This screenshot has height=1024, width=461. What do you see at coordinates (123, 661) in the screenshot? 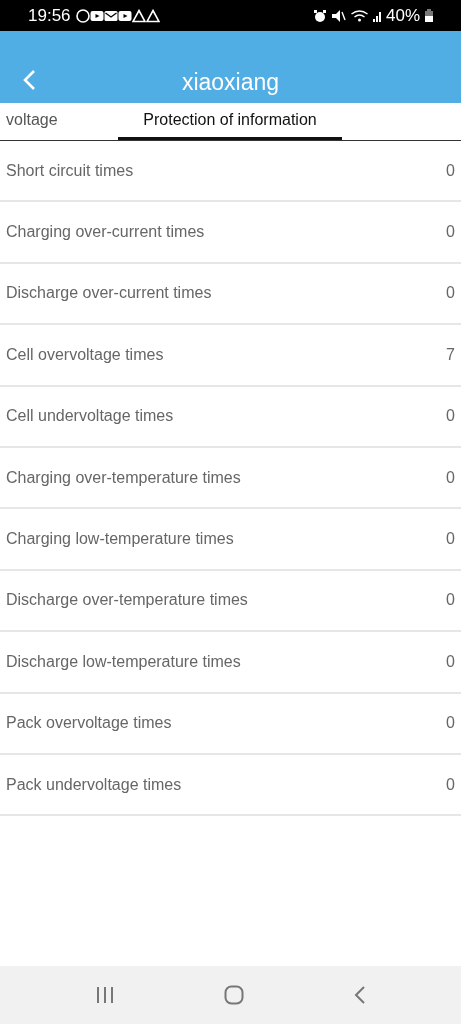
I see `row-label: Discharge low-temperature times` at bounding box center [123, 661].